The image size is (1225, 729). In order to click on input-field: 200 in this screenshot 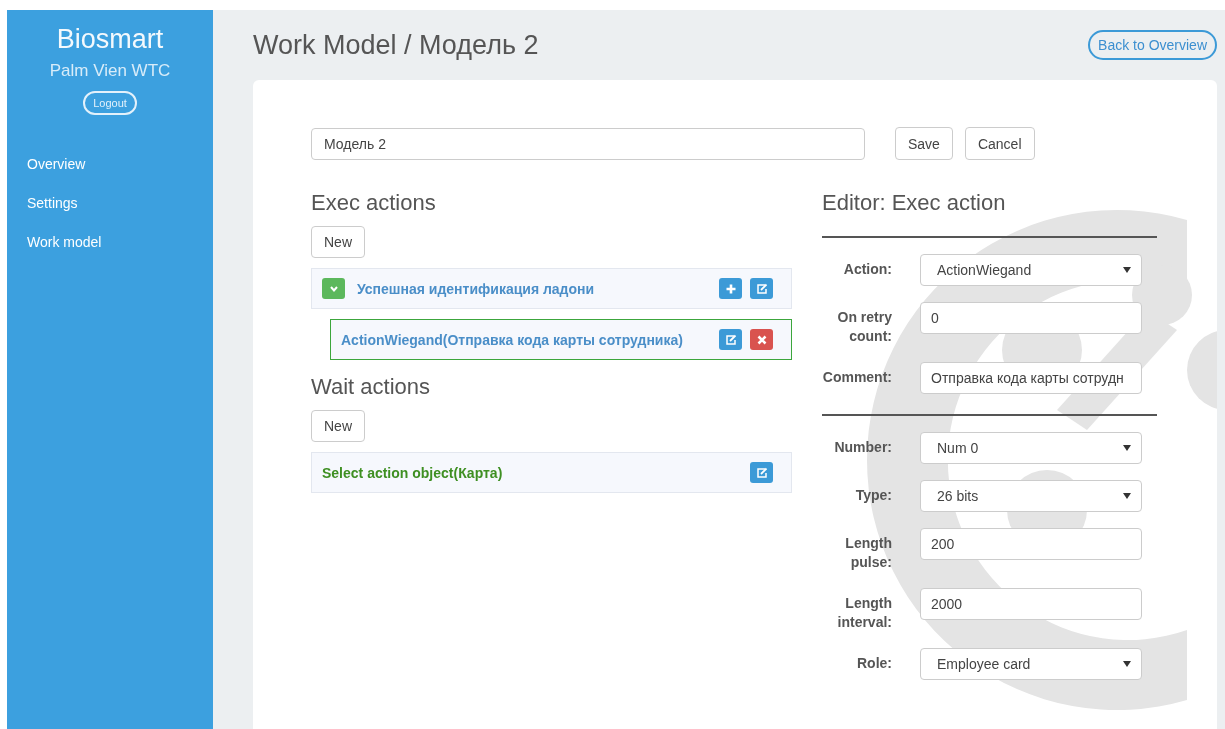, I will do `click(1031, 544)`.